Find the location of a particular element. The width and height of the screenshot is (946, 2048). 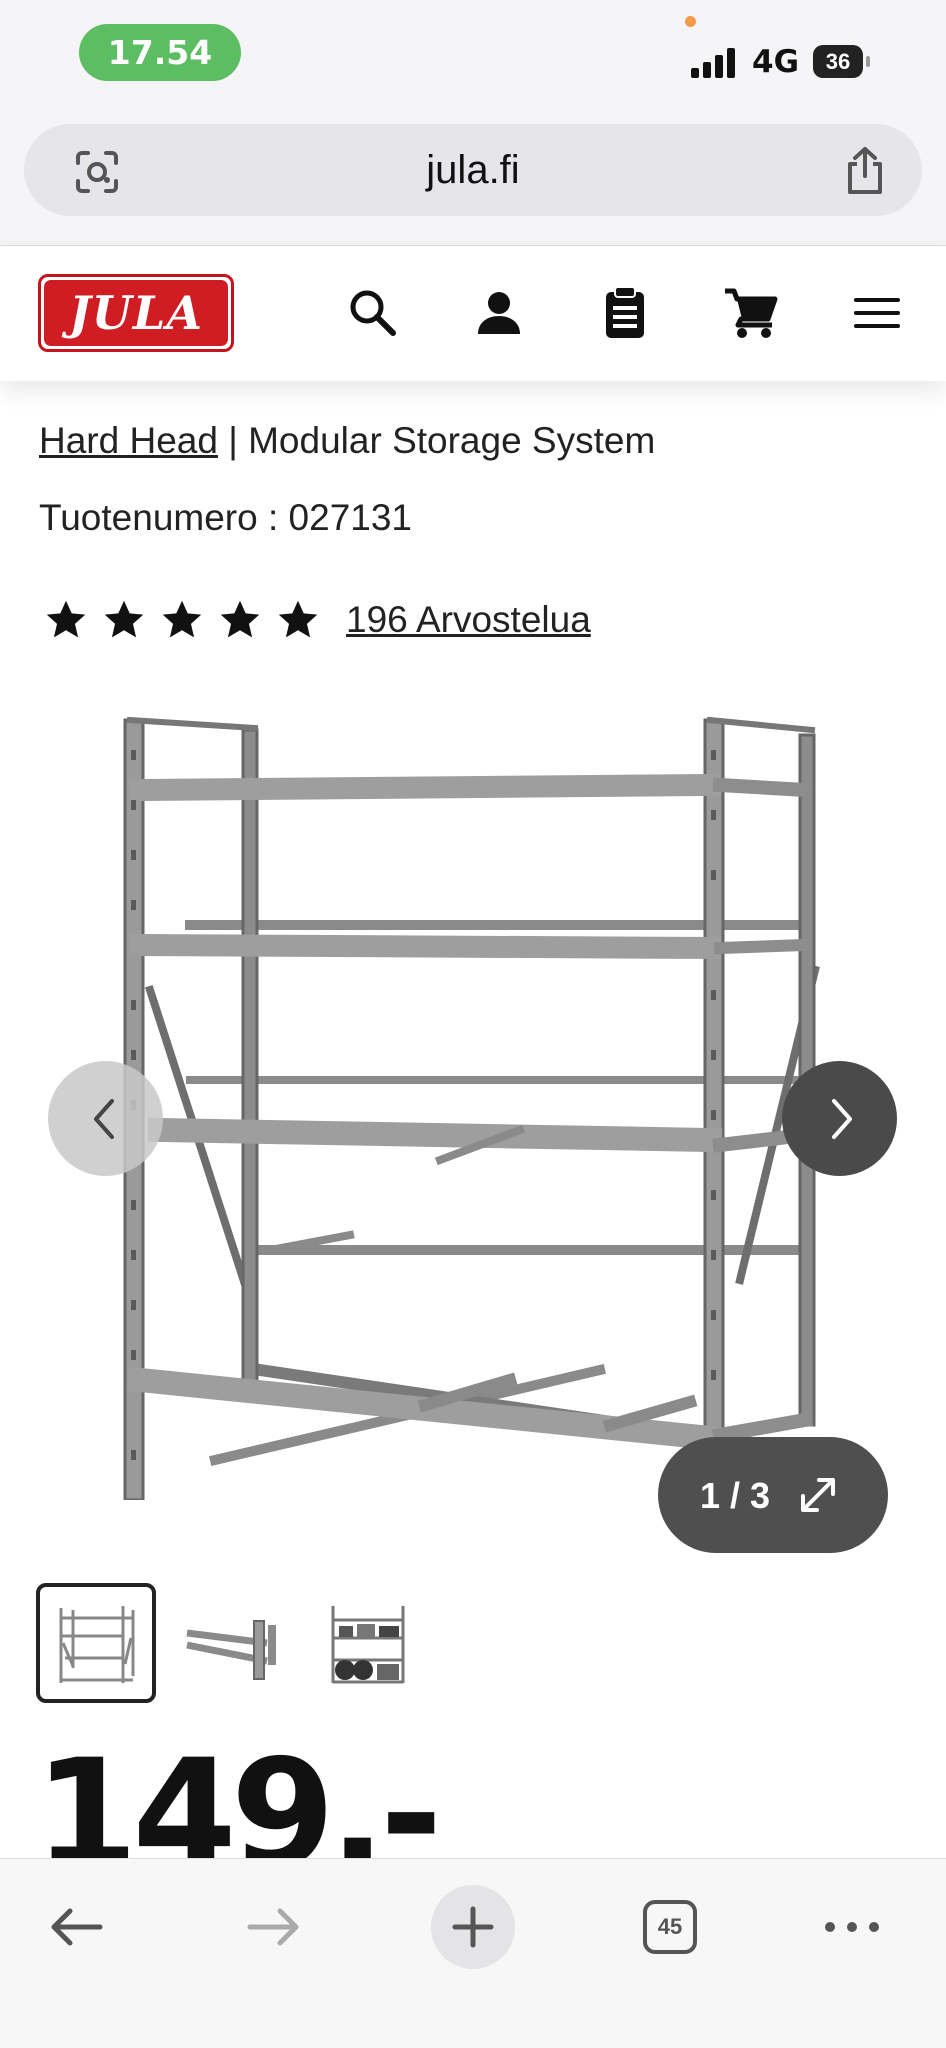

product-price: 149.- is located at coordinates (235, 1799).